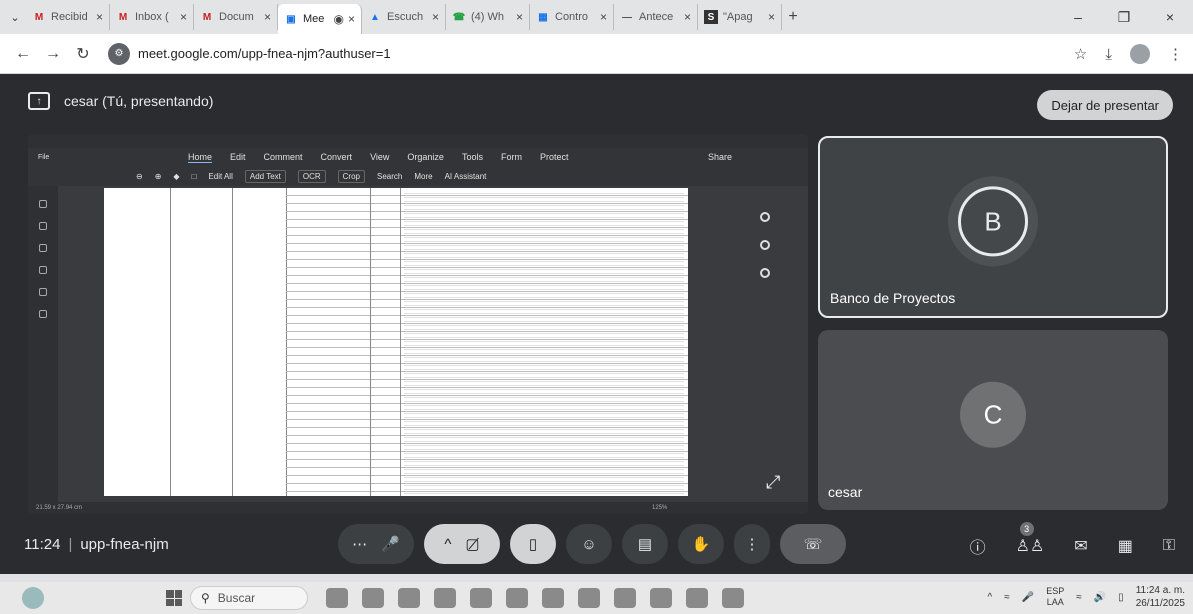 Image resolution: width=1193 pixels, height=614 pixels. I want to click on tab-title: "Apag, so click(738, 17).